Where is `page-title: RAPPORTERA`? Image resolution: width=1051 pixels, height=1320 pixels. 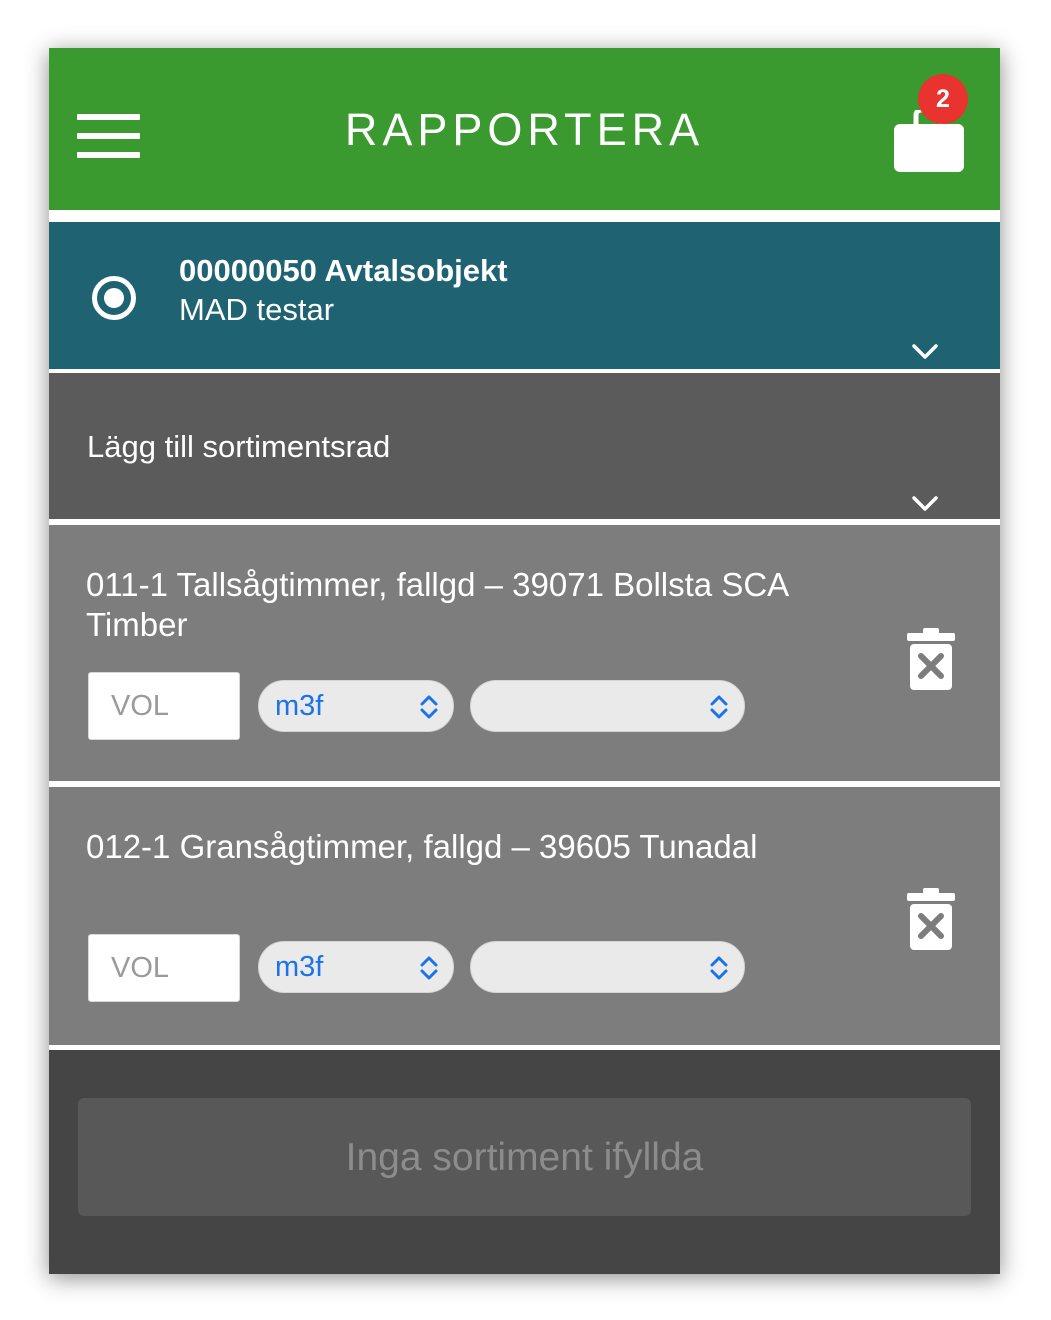
page-title: RAPPORTERA is located at coordinates (524, 129).